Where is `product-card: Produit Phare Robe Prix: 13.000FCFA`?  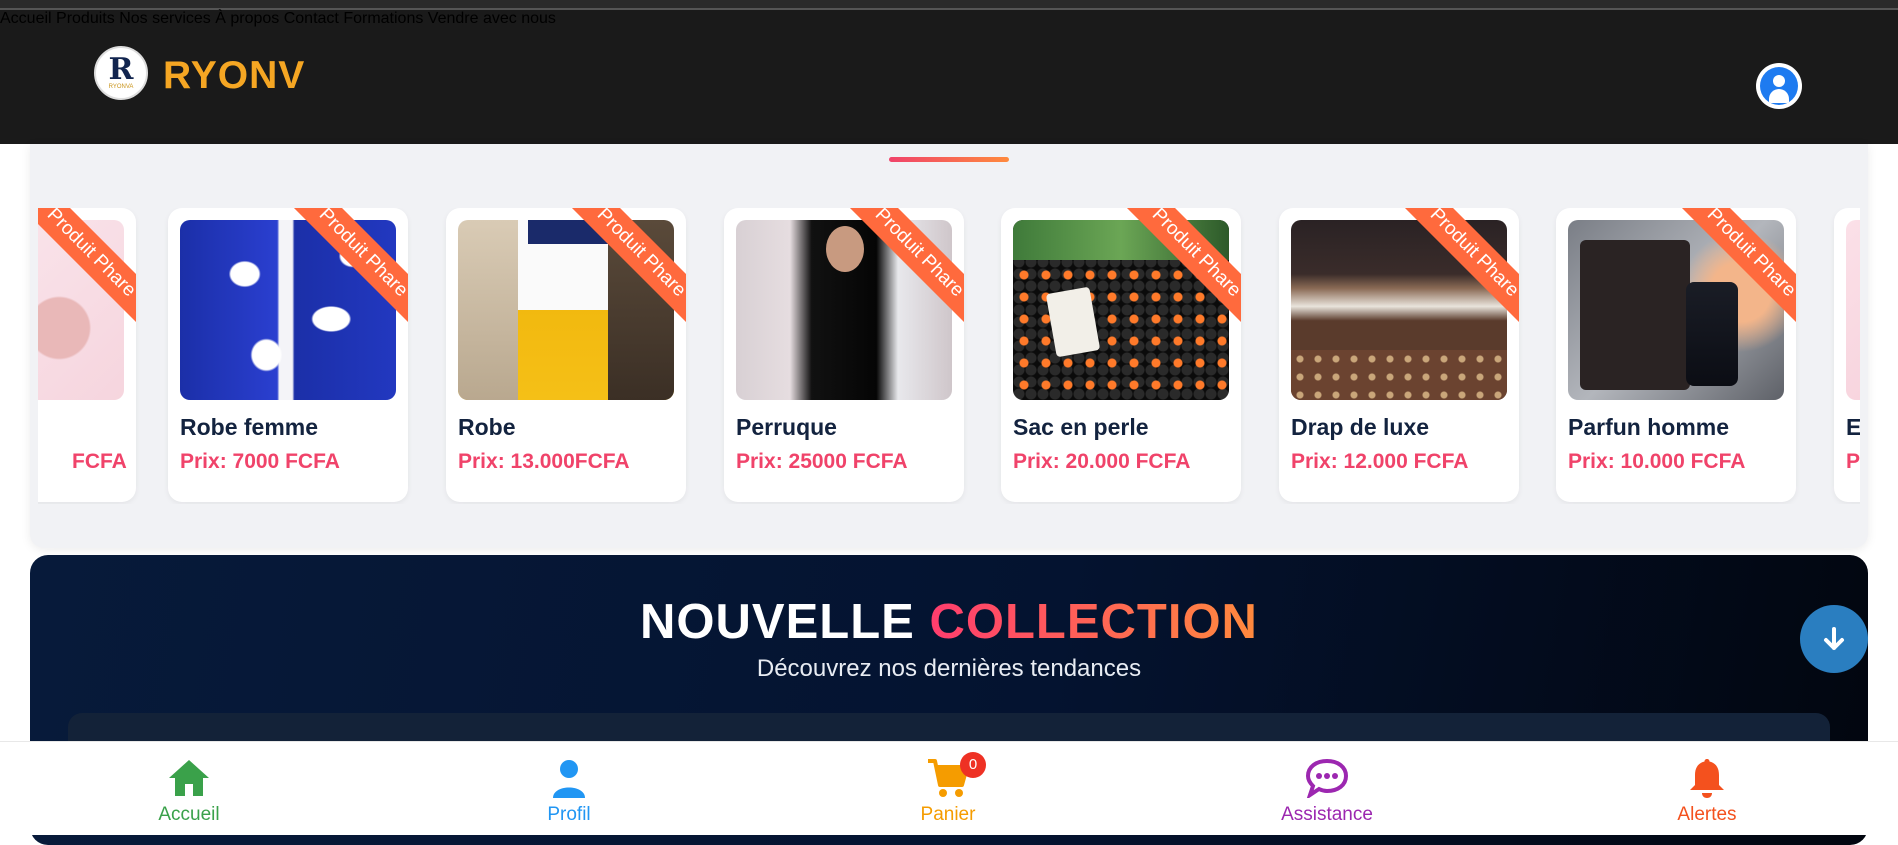
product-card: Produit Phare Robe Prix: 13.000FCFA is located at coordinates (566, 355).